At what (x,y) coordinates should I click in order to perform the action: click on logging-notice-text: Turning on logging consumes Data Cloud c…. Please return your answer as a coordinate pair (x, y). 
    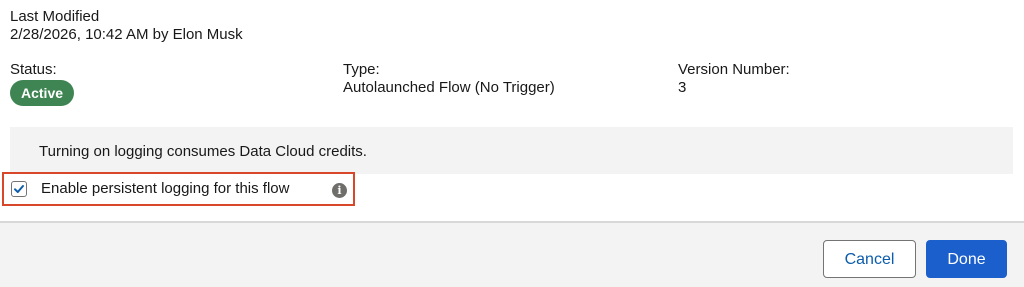
    Looking at the image, I should click on (203, 151).